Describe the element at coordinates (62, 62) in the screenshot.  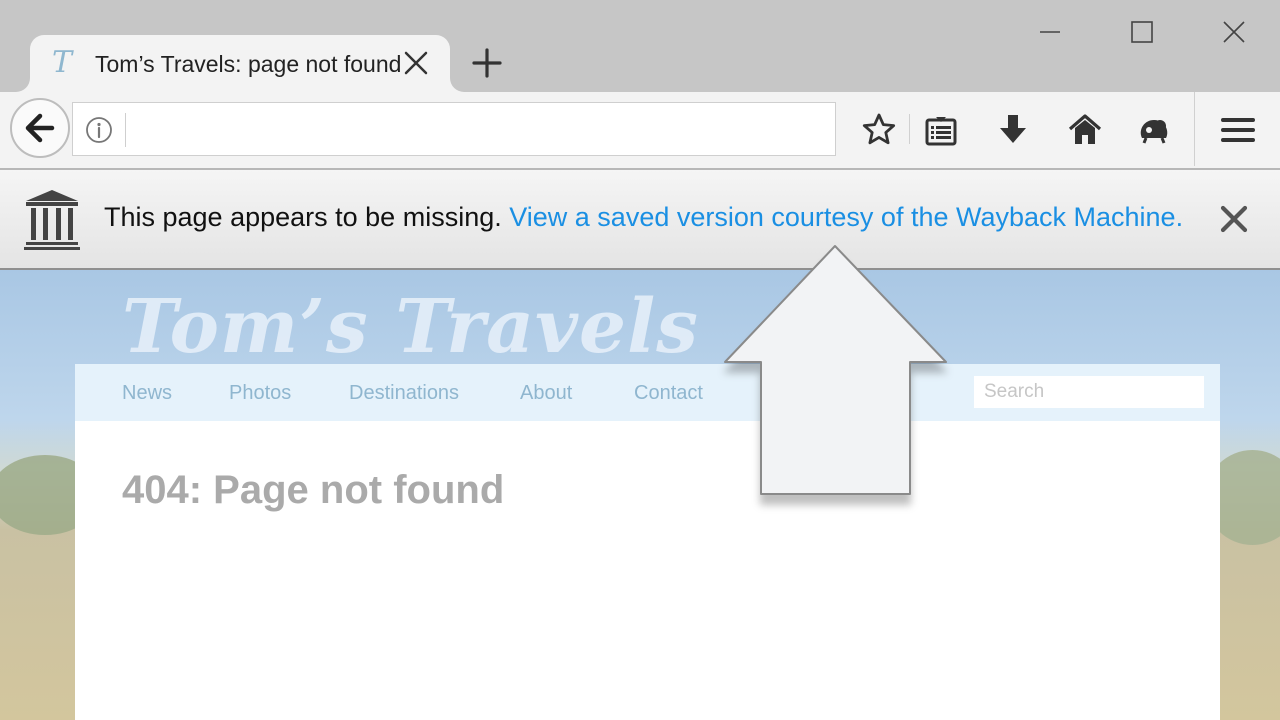
I see `favicon-icon: T` at that location.